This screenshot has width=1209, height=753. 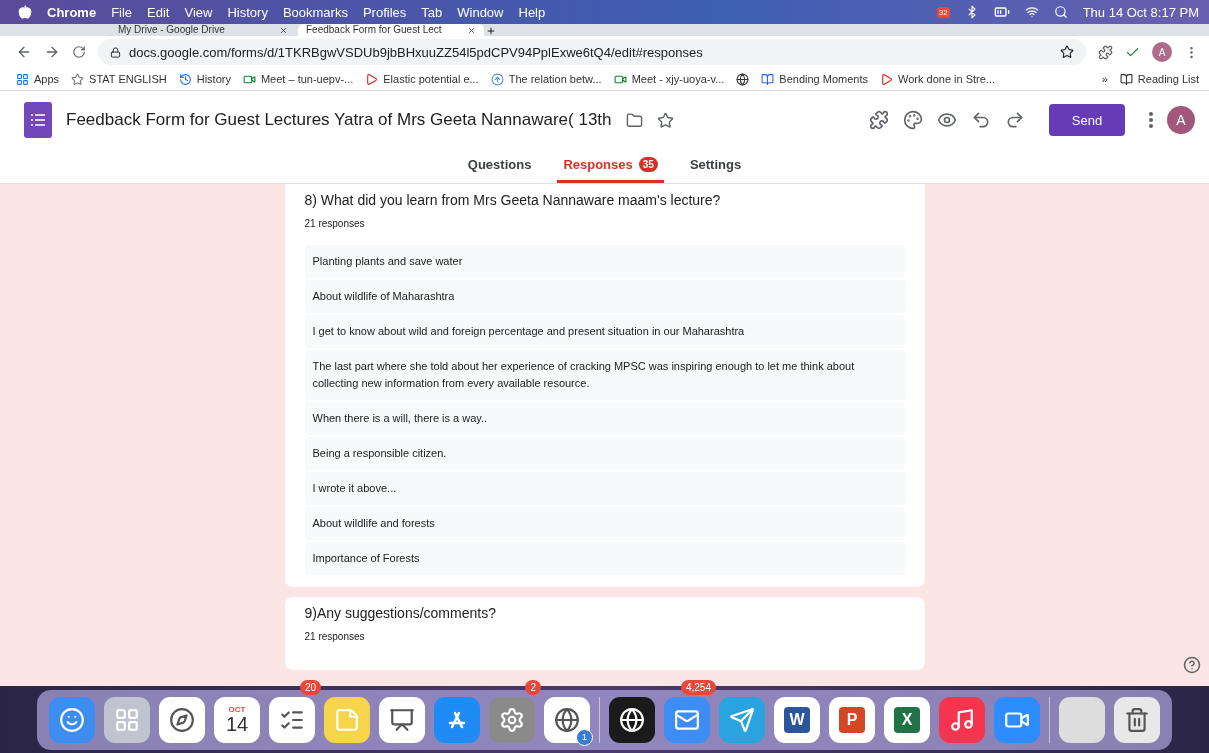 What do you see at coordinates (604, 523) in the screenshot?
I see `response-item: About wildlife and forests` at bounding box center [604, 523].